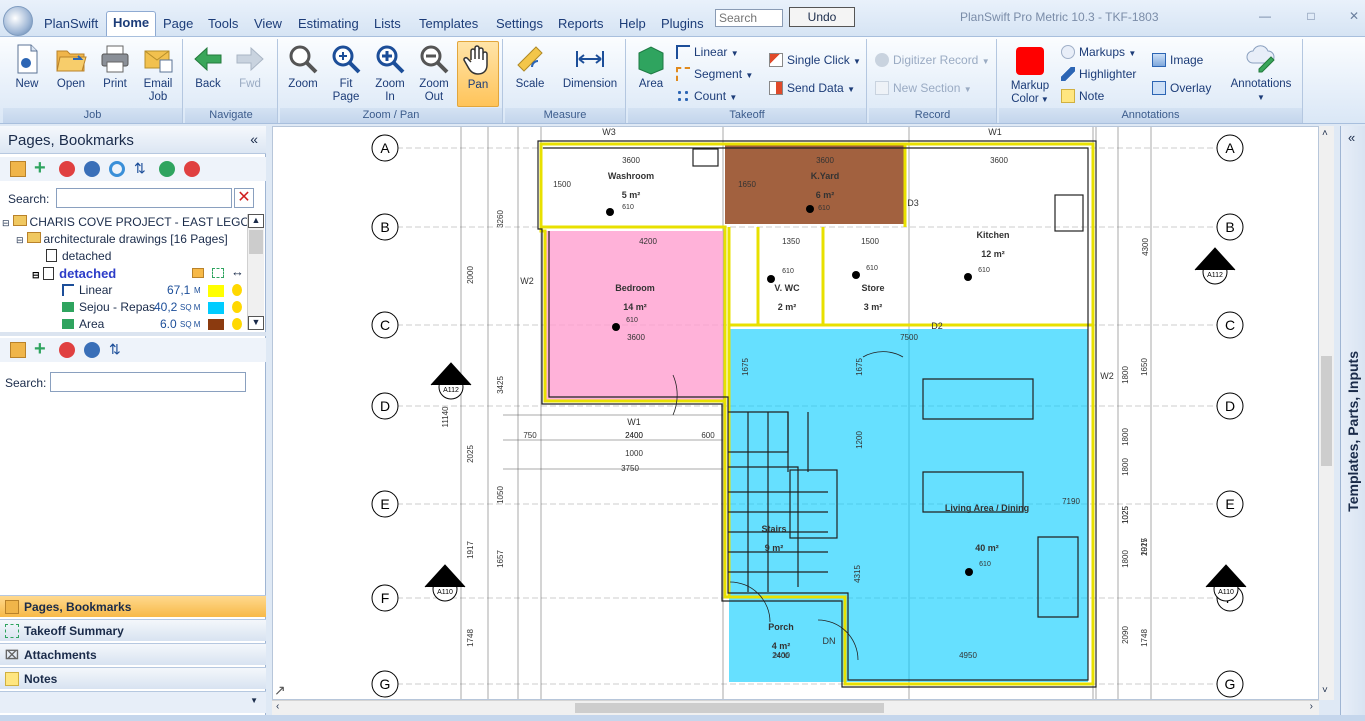 Image resolution: width=1365 pixels, height=721 pixels. Describe the element at coordinates (208, 74) in the screenshot. I see `back-button: Back` at that location.